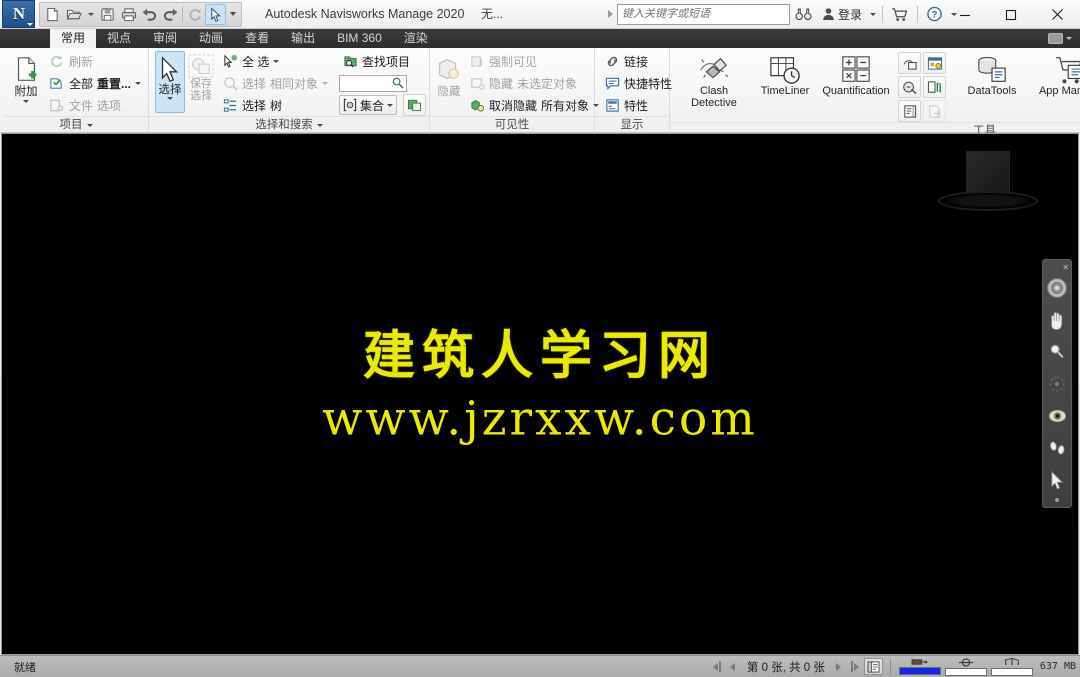 This screenshot has width=1080, height=677. Describe the element at coordinates (612, 105) in the screenshot. I see `properties-icon` at that location.